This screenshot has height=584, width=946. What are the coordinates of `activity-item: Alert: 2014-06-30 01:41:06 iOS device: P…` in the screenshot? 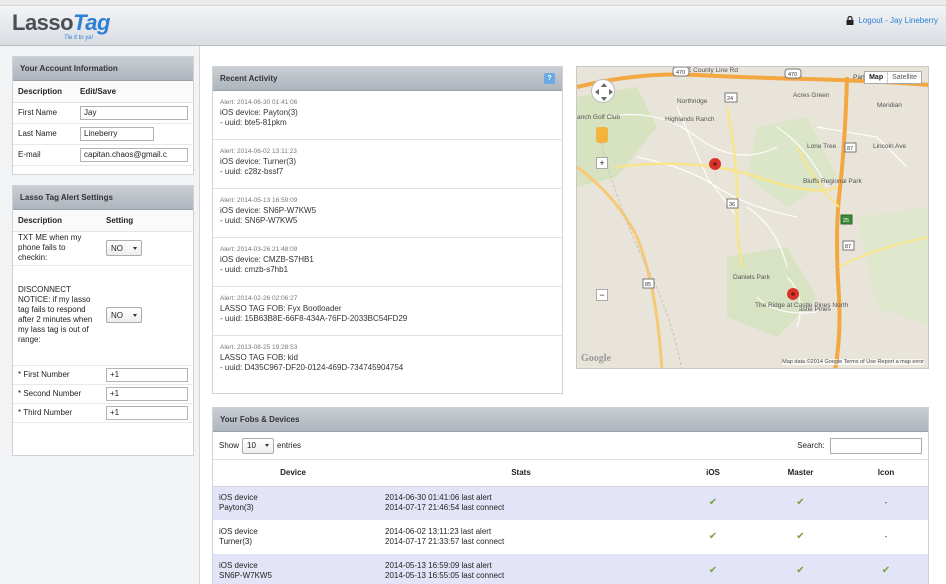 It's located at (387, 115).